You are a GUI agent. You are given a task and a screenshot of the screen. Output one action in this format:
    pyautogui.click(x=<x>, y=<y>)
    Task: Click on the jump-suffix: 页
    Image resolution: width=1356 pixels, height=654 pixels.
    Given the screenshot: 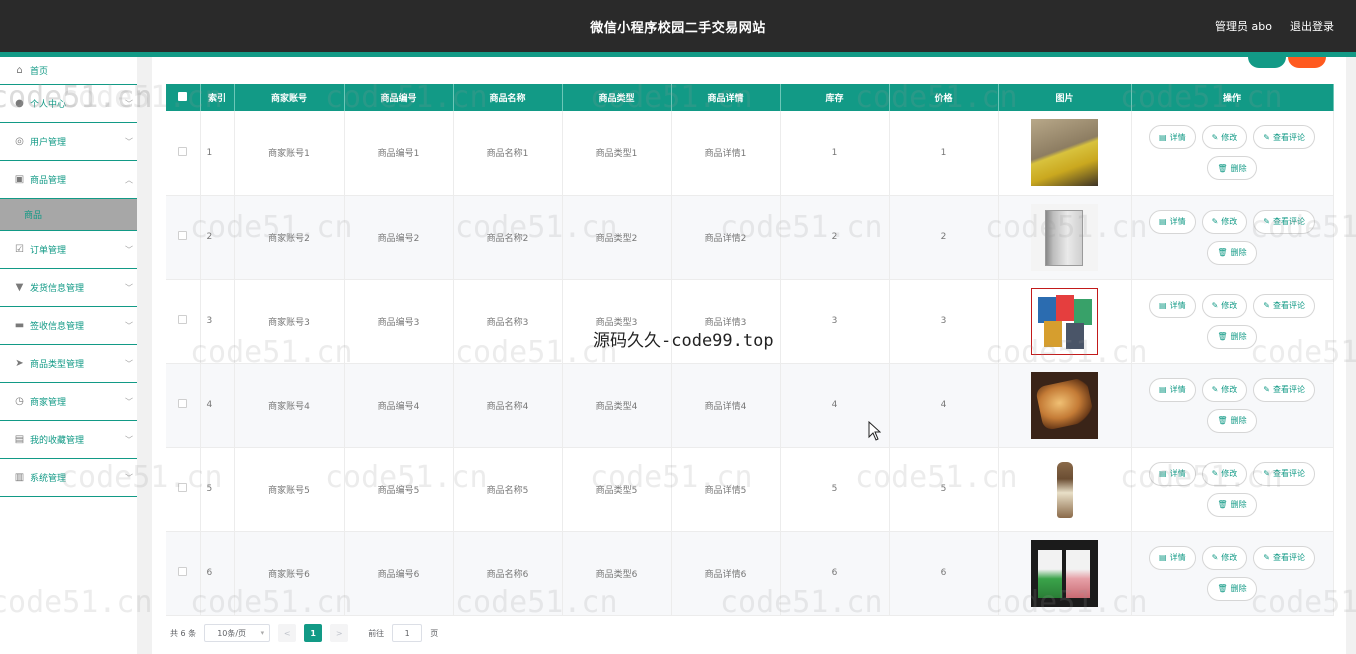 What is the action you would take?
    pyautogui.click(x=434, y=633)
    